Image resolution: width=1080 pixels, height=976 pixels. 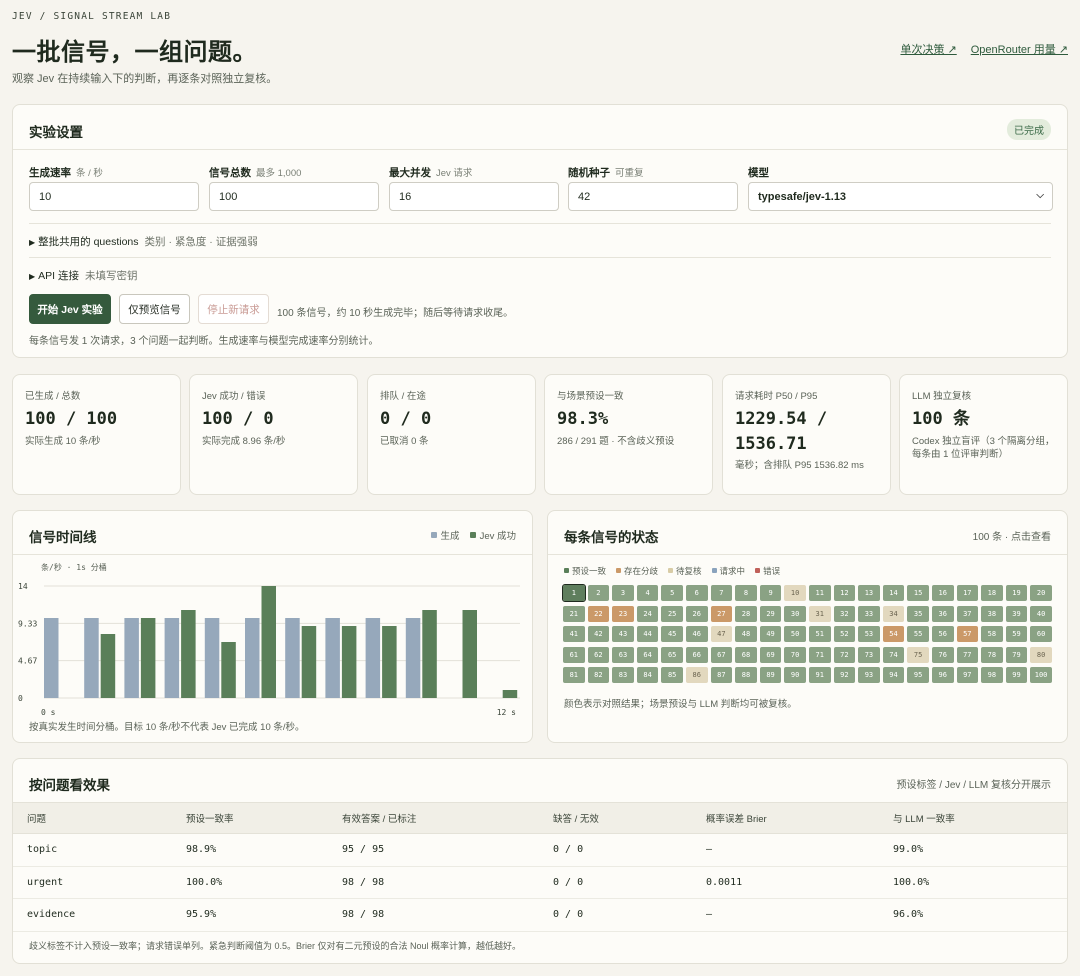 What do you see at coordinates (474, 196) in the screenshot?
I see `concurrency-input: 16` at bounding box center [474, 196].